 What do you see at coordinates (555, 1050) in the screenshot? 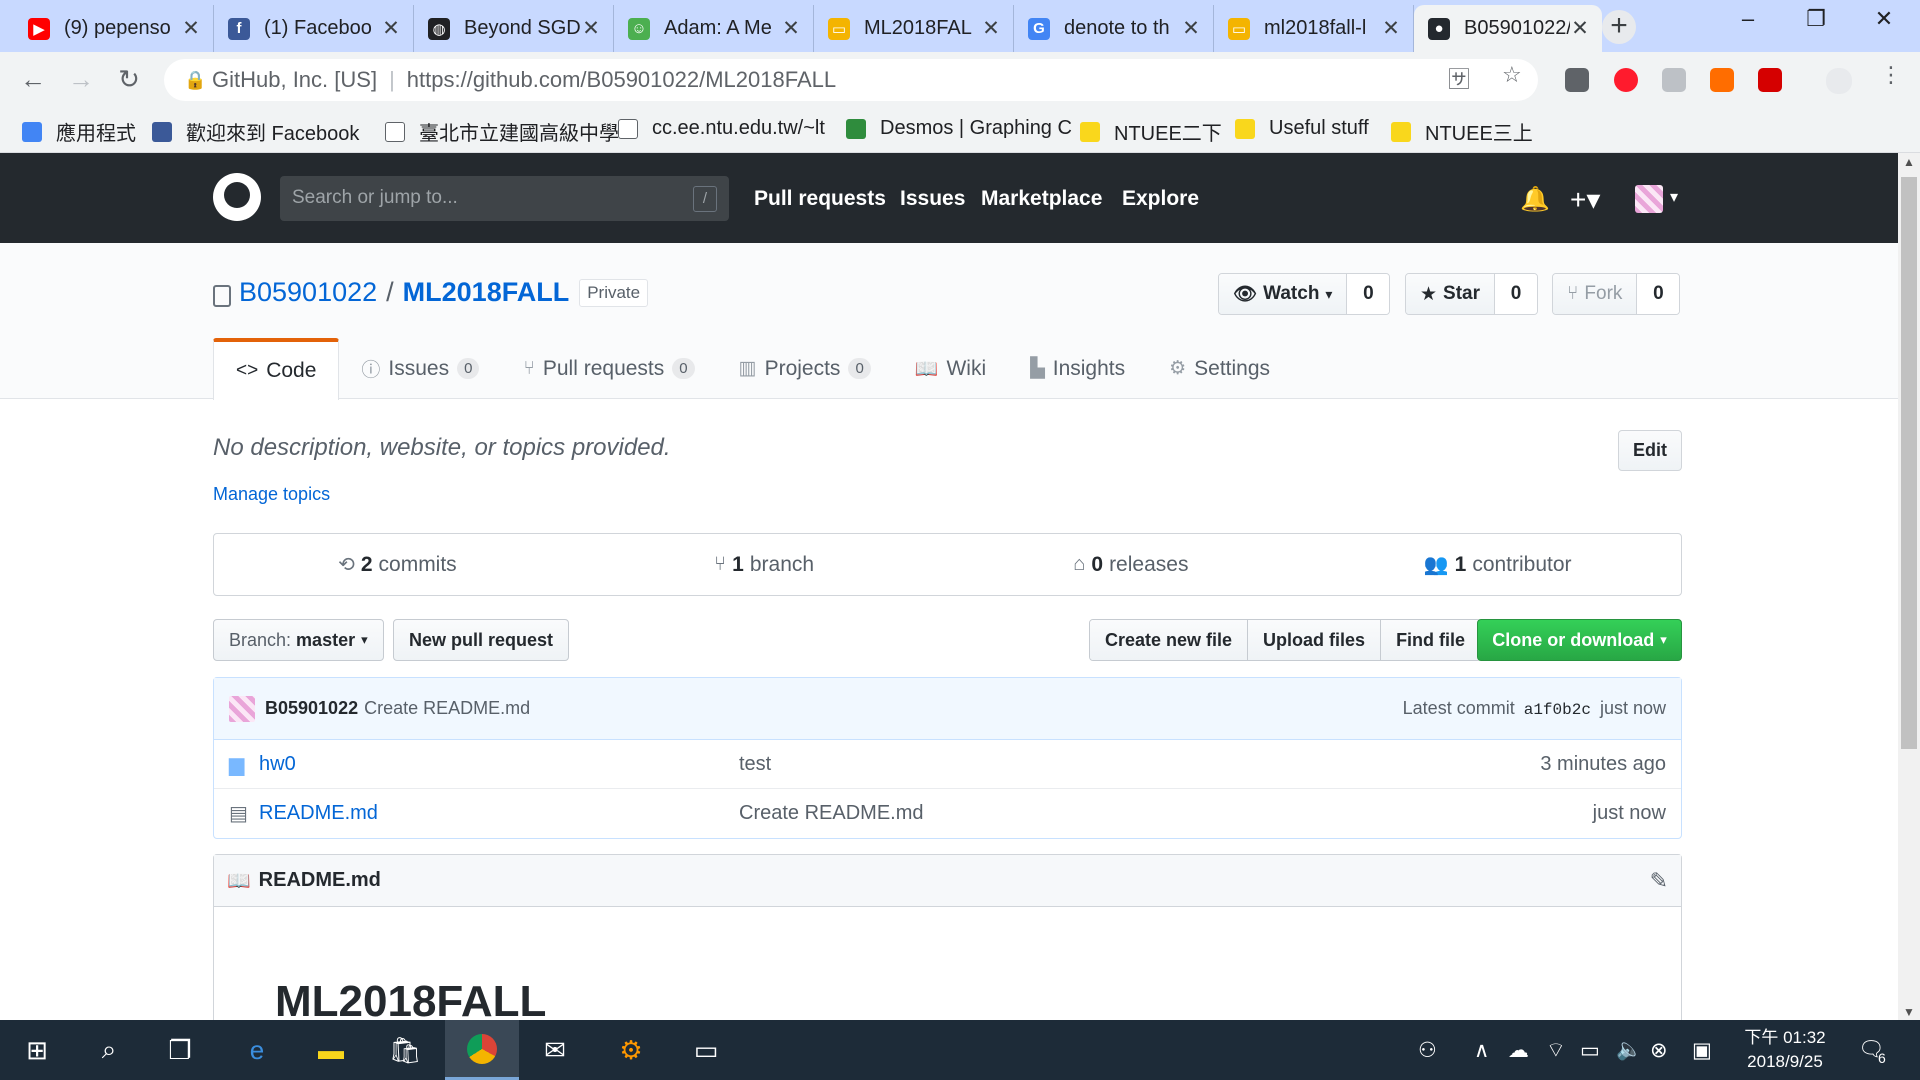
I see `mail-icon: ✉` at bounding box center [555, 1050].